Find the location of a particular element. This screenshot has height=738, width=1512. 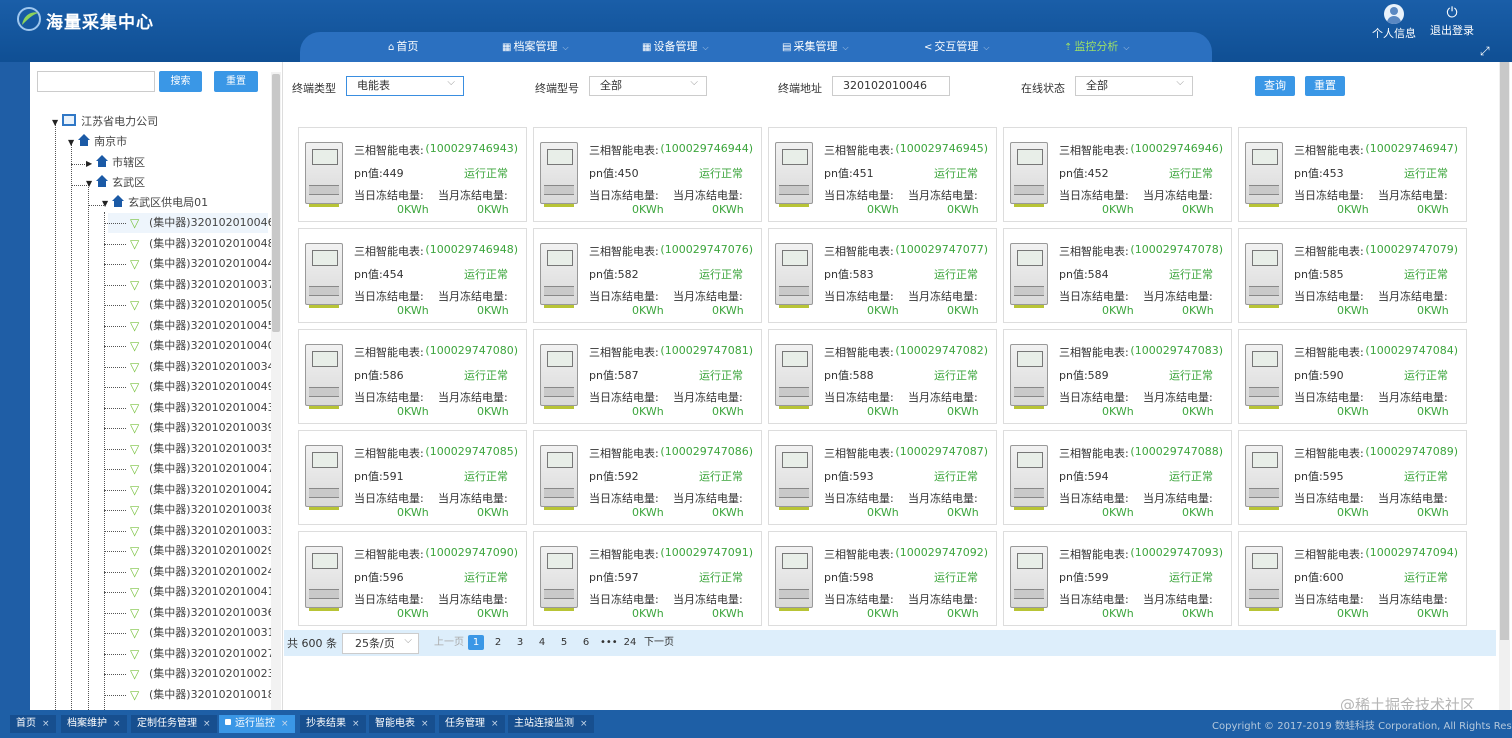

tree-node-concentrator: ▽ (集中器)320102010044 is located at coordinates (201, 264).